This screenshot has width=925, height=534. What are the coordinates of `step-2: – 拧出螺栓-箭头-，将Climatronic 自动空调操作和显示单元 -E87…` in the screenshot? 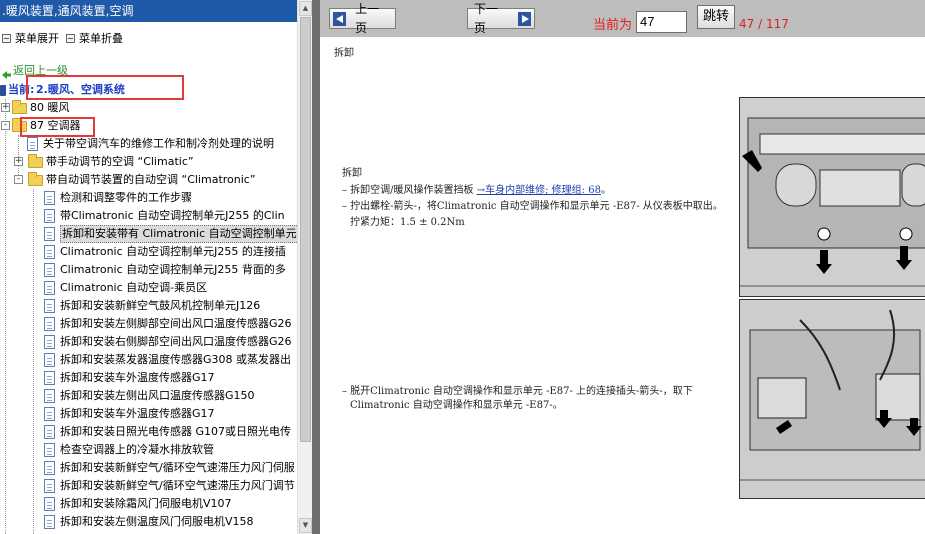 It's located at (532, 206).